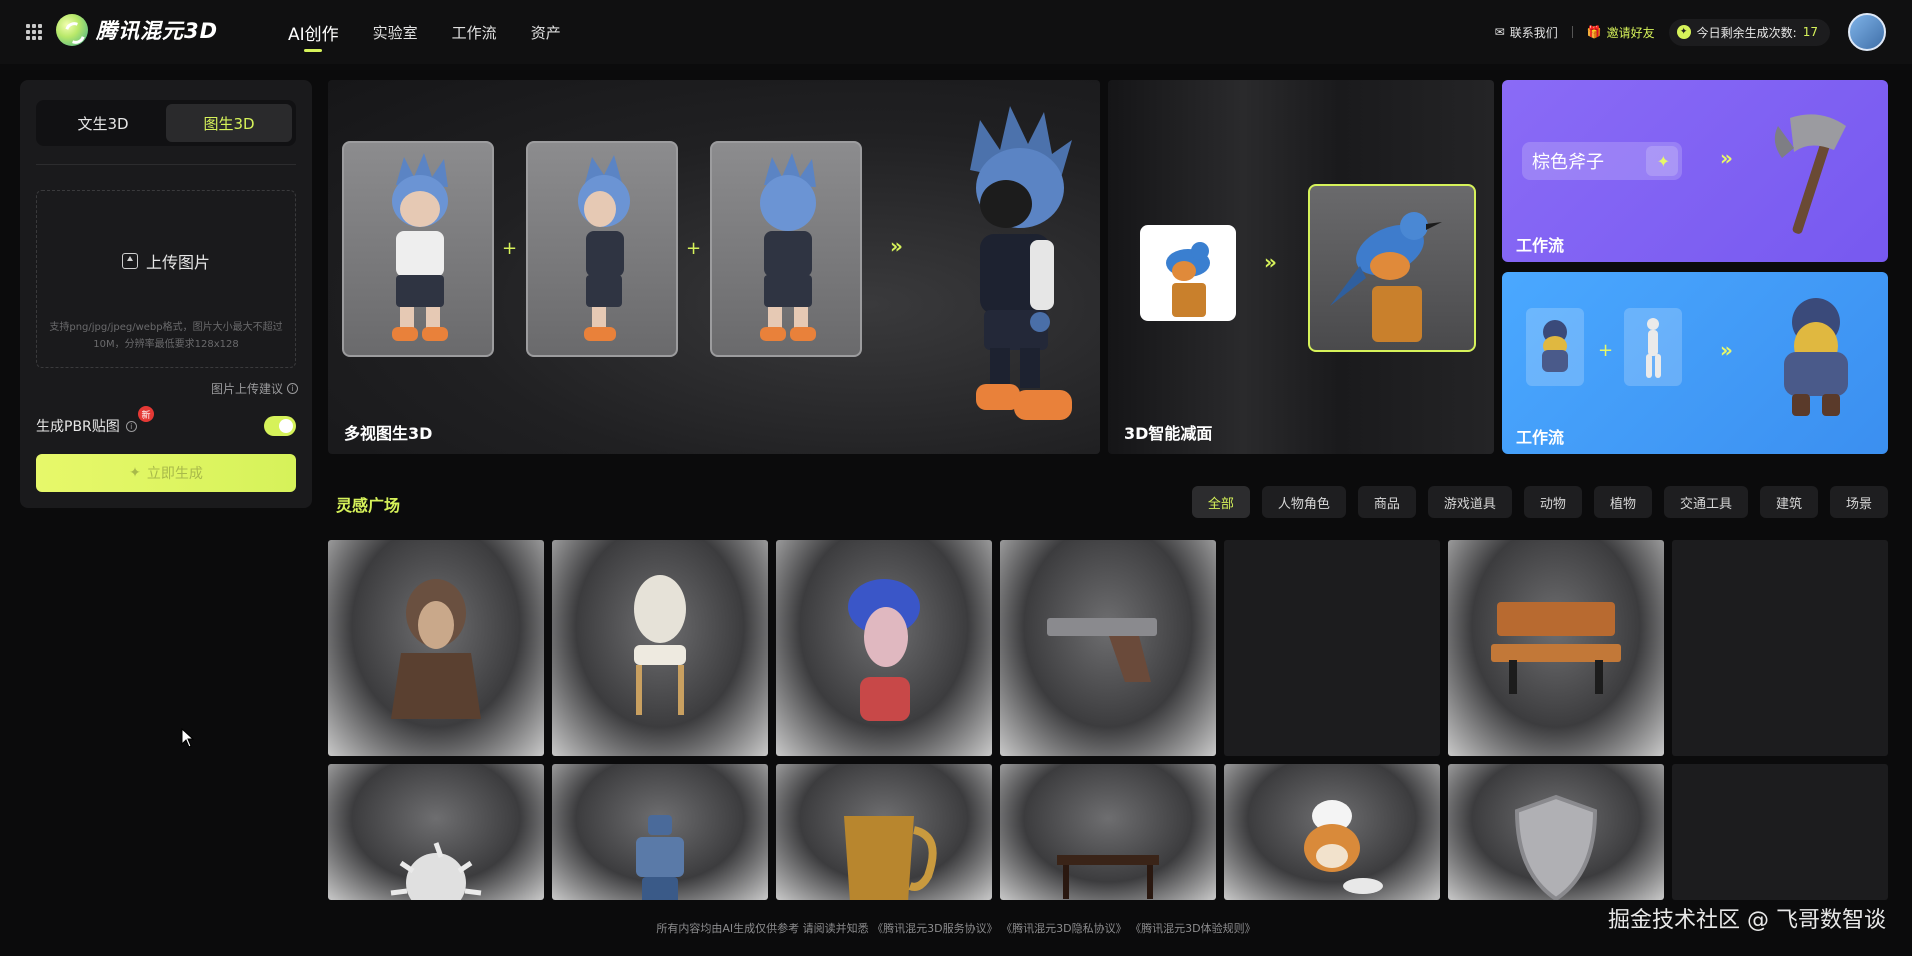  What do you see at coordinates (188, 738) in the screenshot?
I see `mouse-cursor-icon` at bounding box center [188, 738].